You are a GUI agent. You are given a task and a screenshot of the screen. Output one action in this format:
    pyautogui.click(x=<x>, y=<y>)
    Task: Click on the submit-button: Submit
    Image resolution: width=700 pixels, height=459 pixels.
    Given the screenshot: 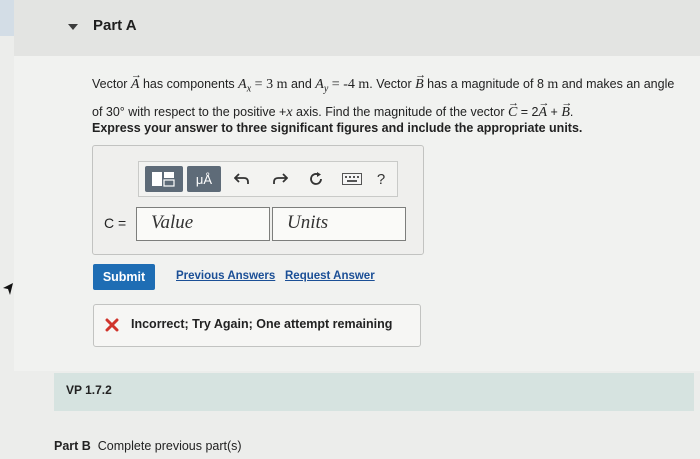 What is the action you would take?
    pyautogui.click(x=124, y=277)
    